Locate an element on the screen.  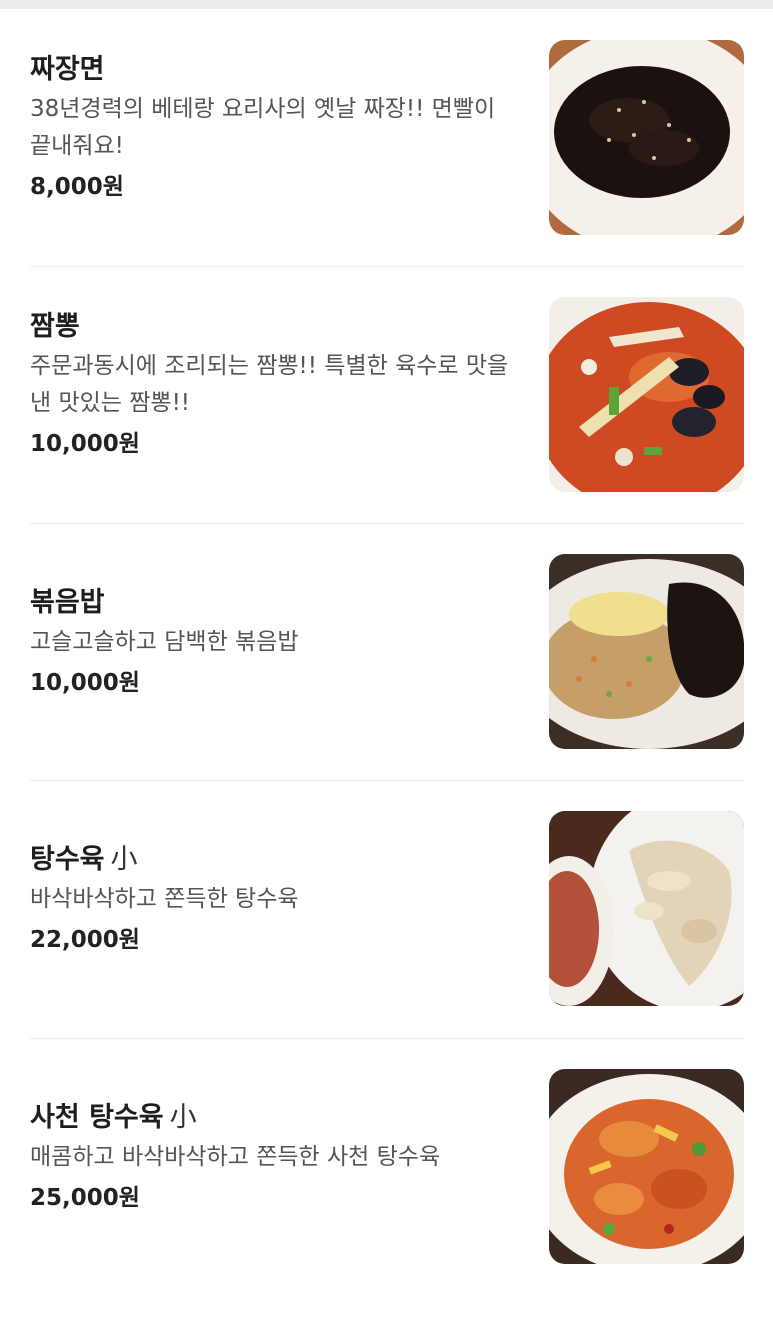
menu-item-description: 주문과동시에 조리되는 짬뽕!! 특별한 육수로 맛을낸 맛있는 짬뽕!! is located at coordinates (269, 384).